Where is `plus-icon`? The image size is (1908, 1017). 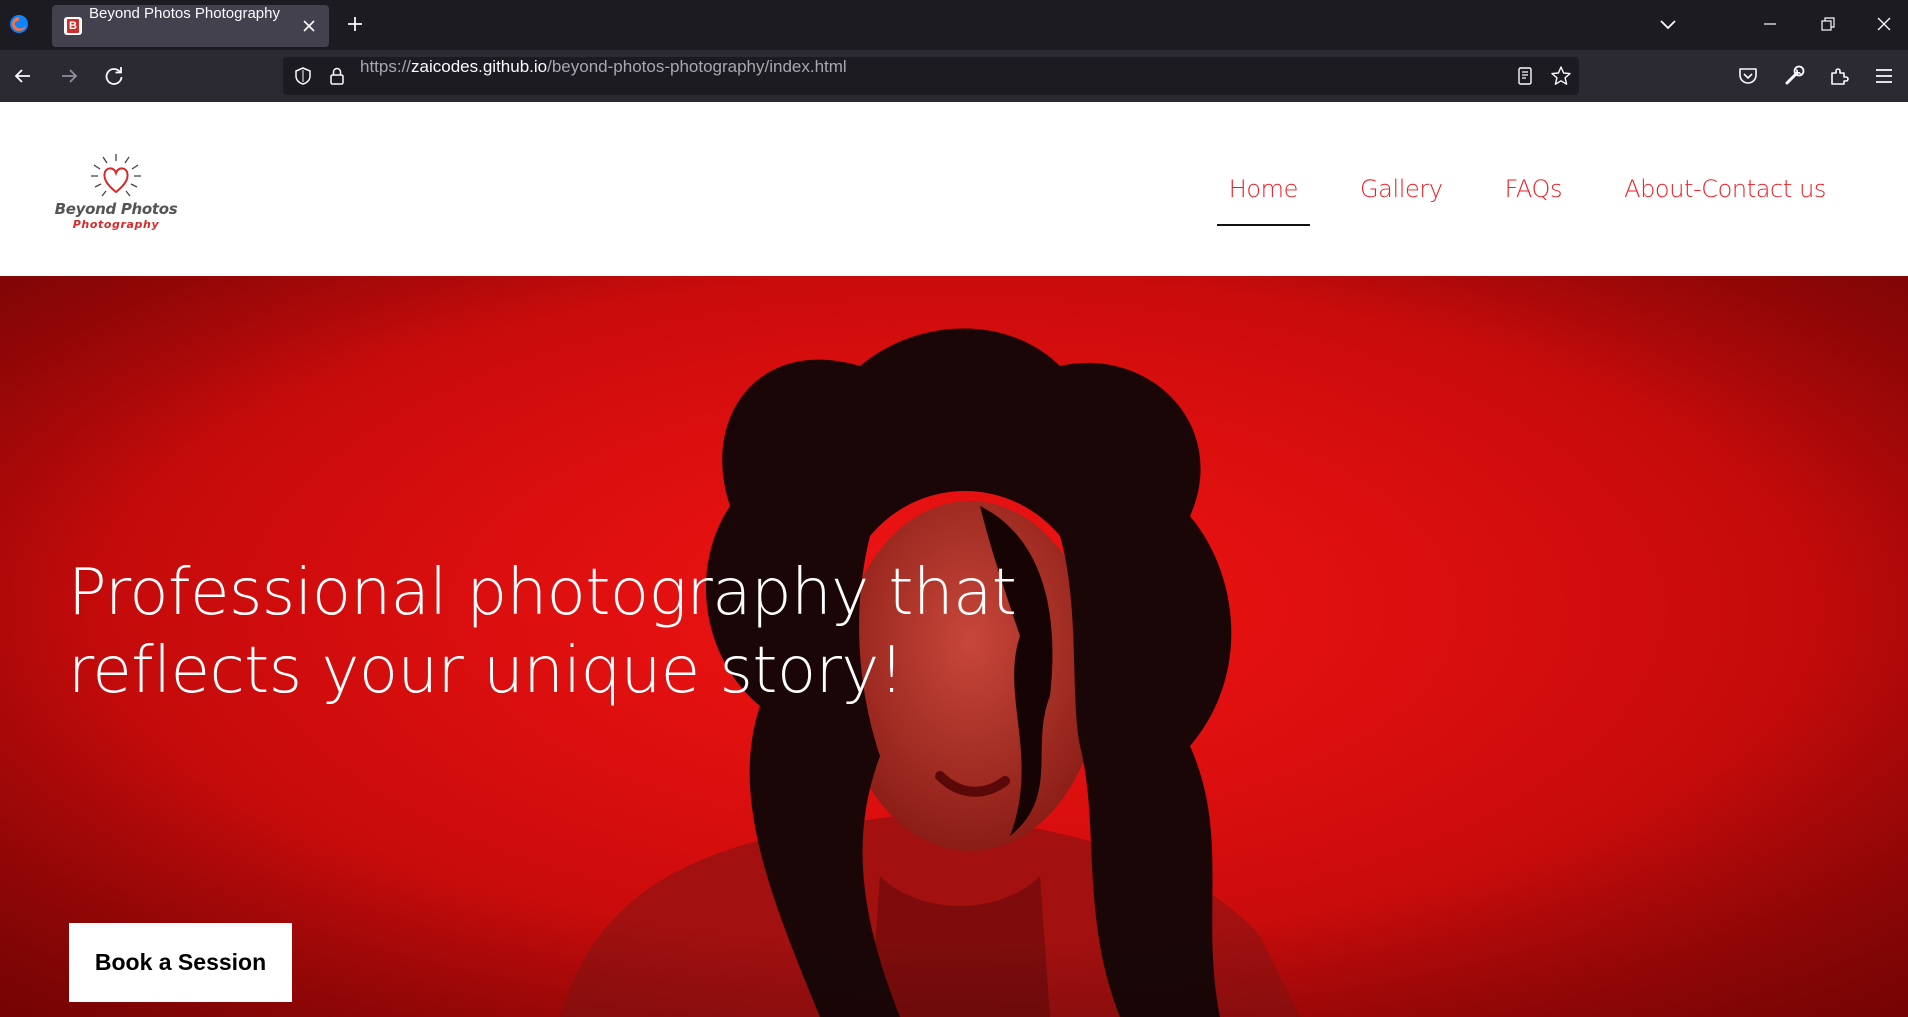
plus-icon is located at coordinates (355, 24).